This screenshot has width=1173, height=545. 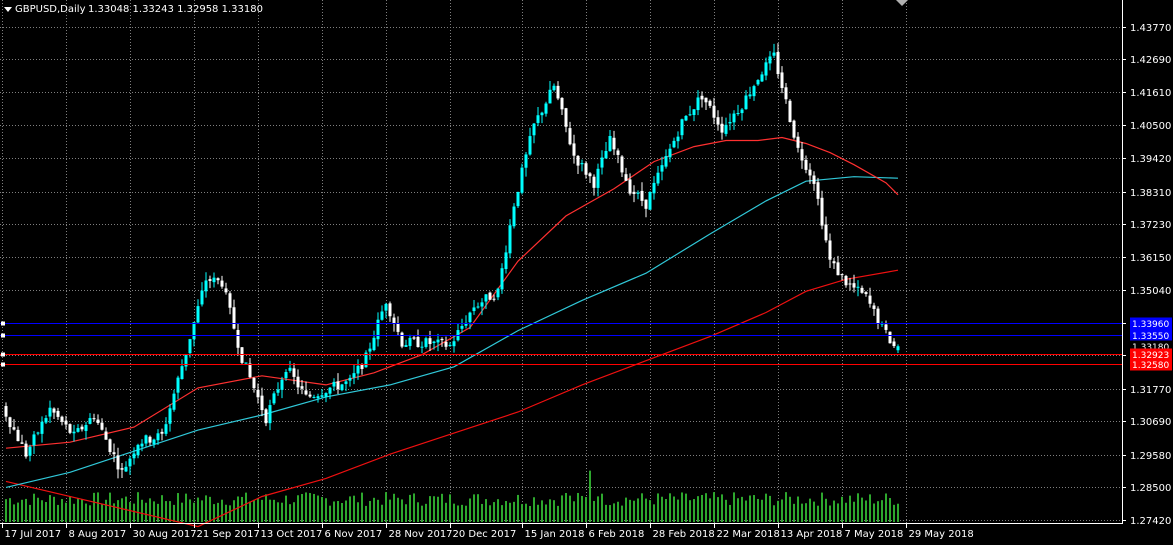 What do you see at coordinates (1150, 225) in the screenshot?
I see `price-tick-label: 1.37230` at bounding box center [1150, 225].